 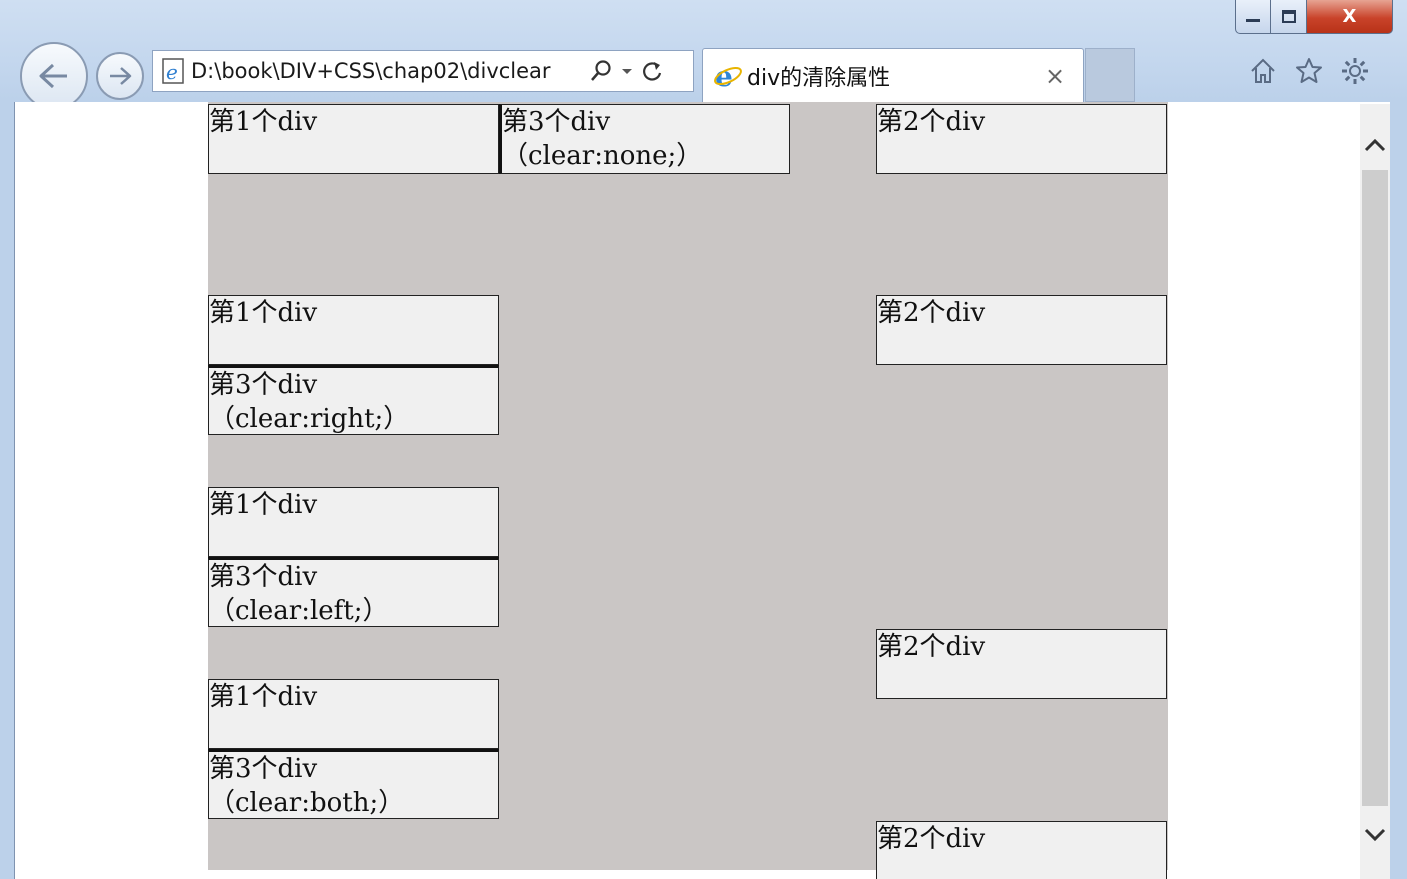 I want to click on row2-div1: 第1个div, so click(x=353, y=330).